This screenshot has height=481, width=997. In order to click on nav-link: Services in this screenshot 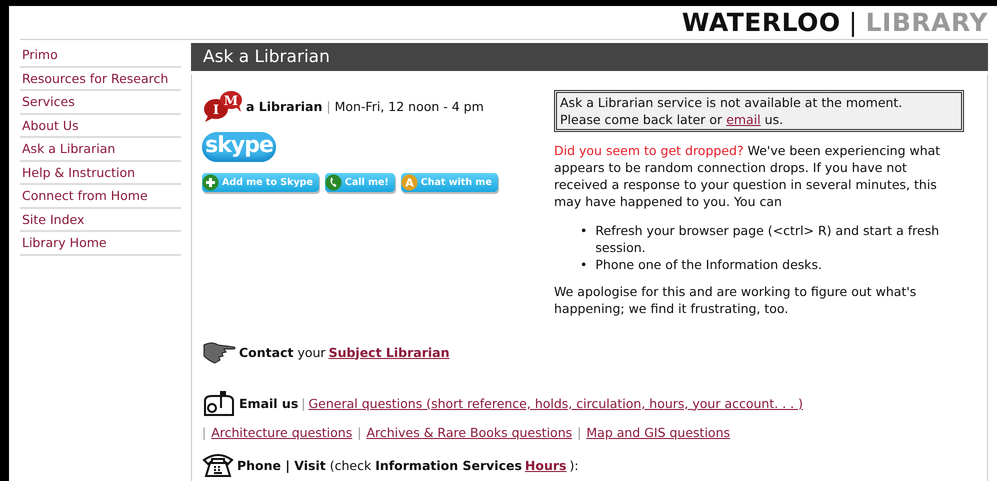, I will do `click(100, 102)`.